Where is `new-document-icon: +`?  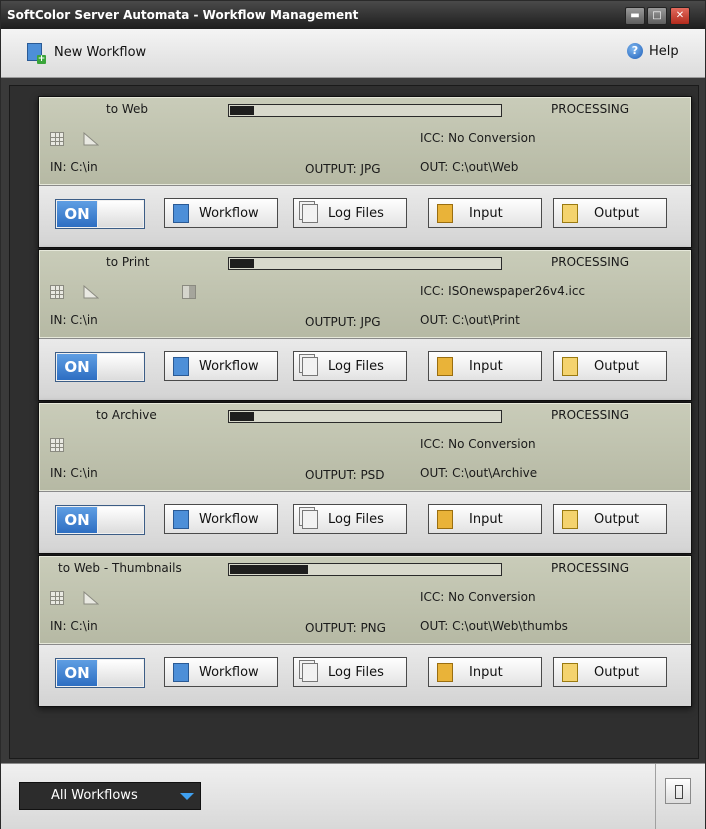 new-document-icon: + is located at coordinates (36, 53).